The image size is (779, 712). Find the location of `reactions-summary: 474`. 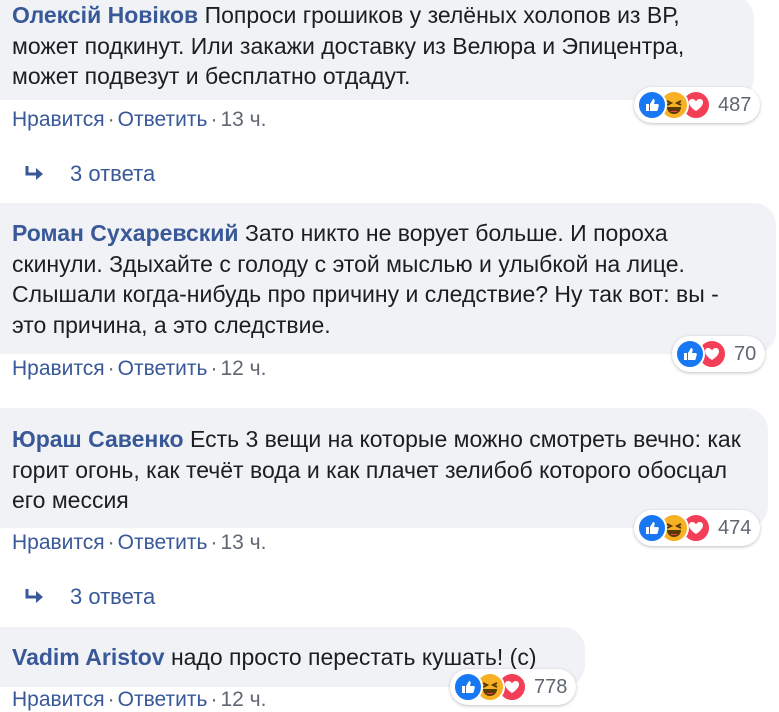

reactions-summary: 474 is located at coordinates (697, 528).